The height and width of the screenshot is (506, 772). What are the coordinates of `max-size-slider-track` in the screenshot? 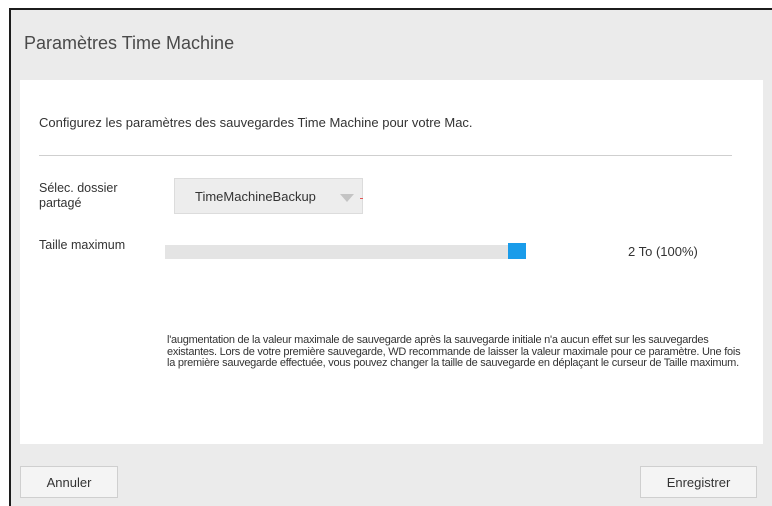 It's located at (343, 252).